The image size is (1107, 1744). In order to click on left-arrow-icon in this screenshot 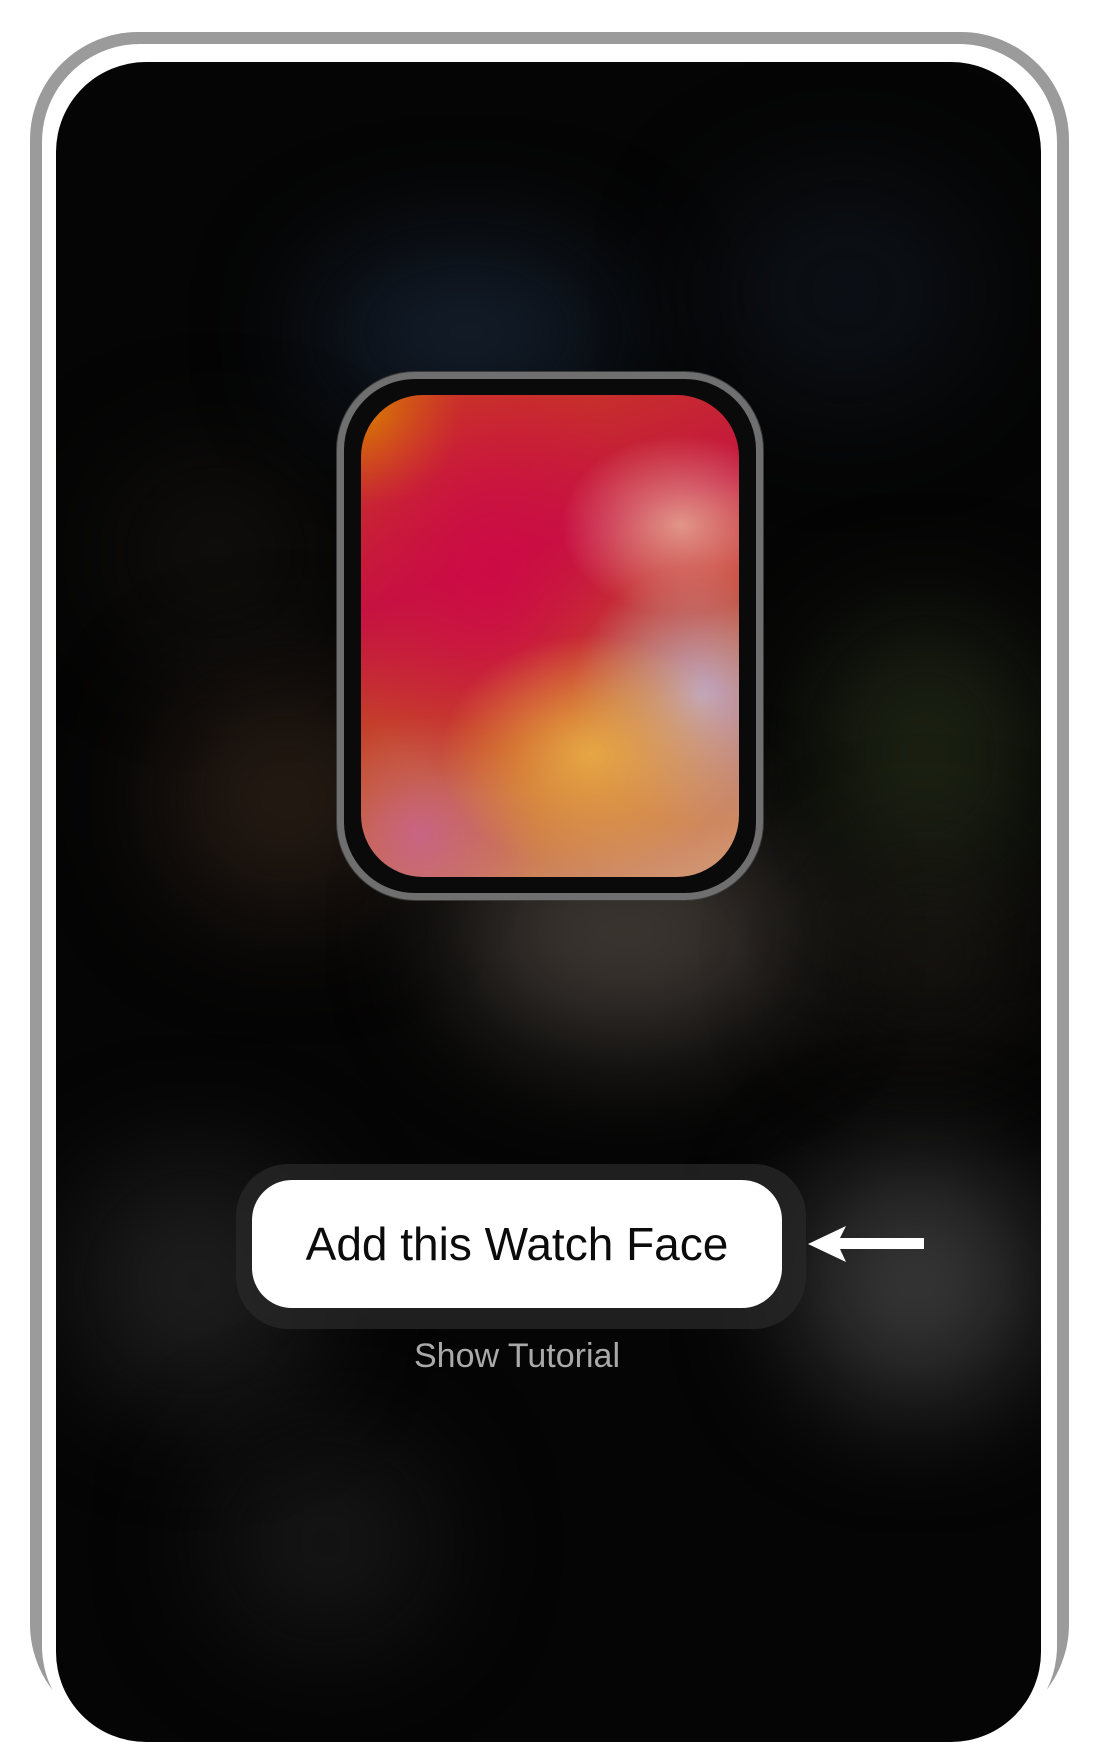, I will do `click(866, 1244)`.